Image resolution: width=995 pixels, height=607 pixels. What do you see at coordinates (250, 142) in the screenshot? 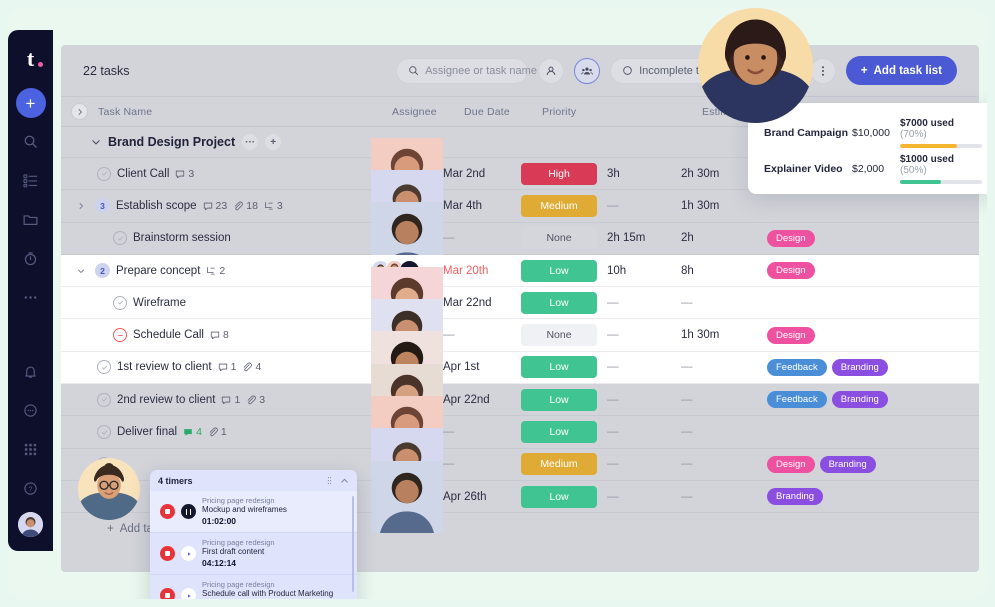
I see `group-more-button: ···` at bounding box center [250, 142].